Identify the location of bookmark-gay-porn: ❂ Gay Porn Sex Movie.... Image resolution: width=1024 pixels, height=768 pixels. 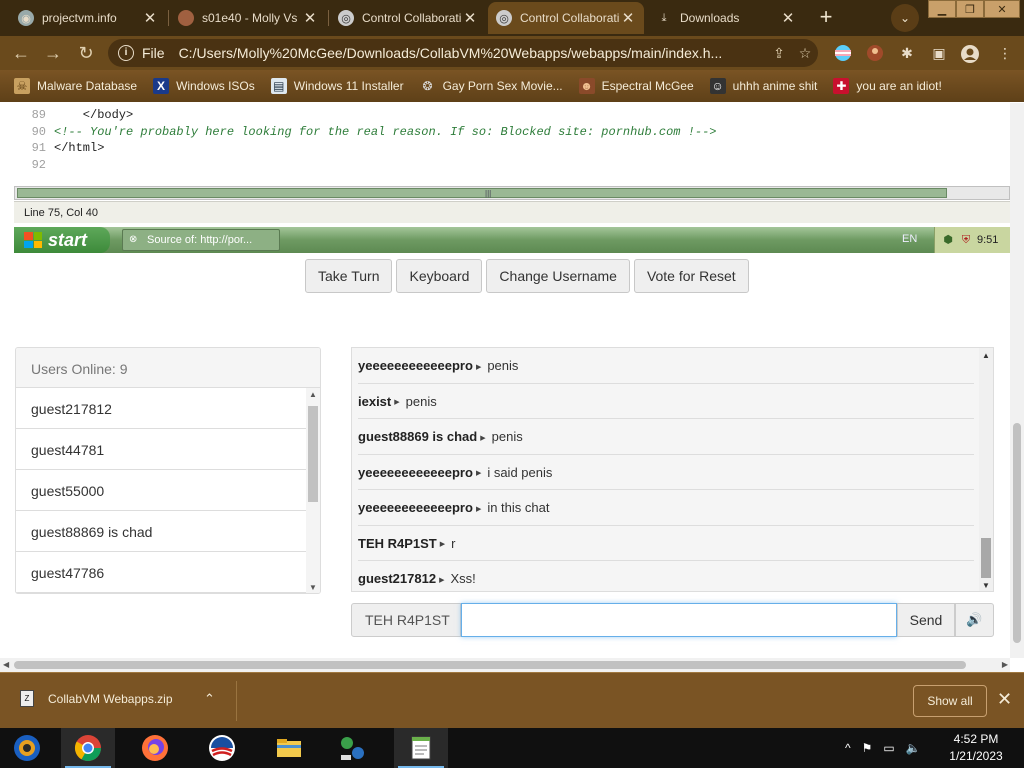
(491, 86).